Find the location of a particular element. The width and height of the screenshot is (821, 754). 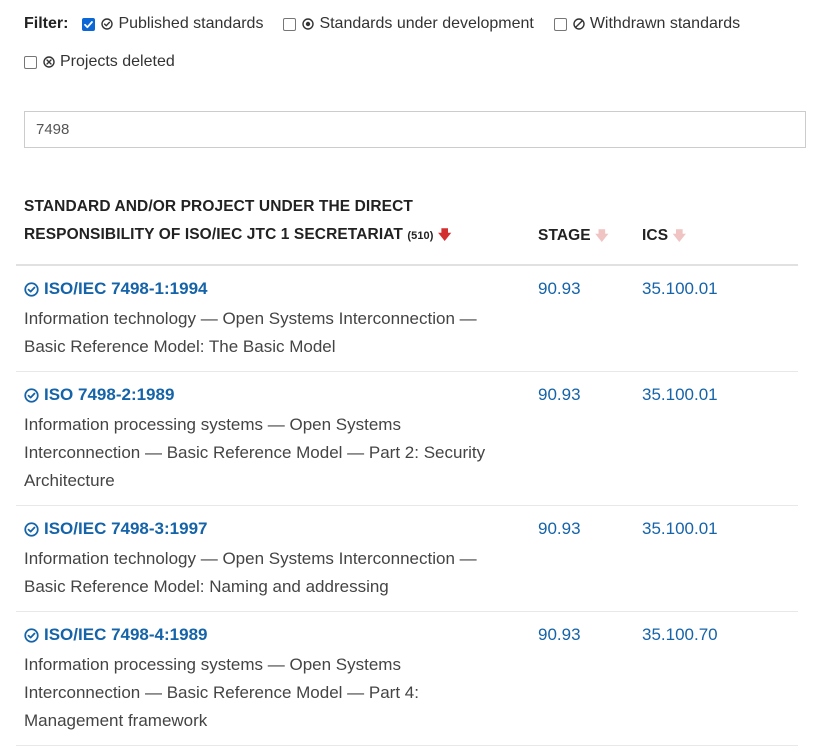

deleted-icon is located at coordinates (49, 62).